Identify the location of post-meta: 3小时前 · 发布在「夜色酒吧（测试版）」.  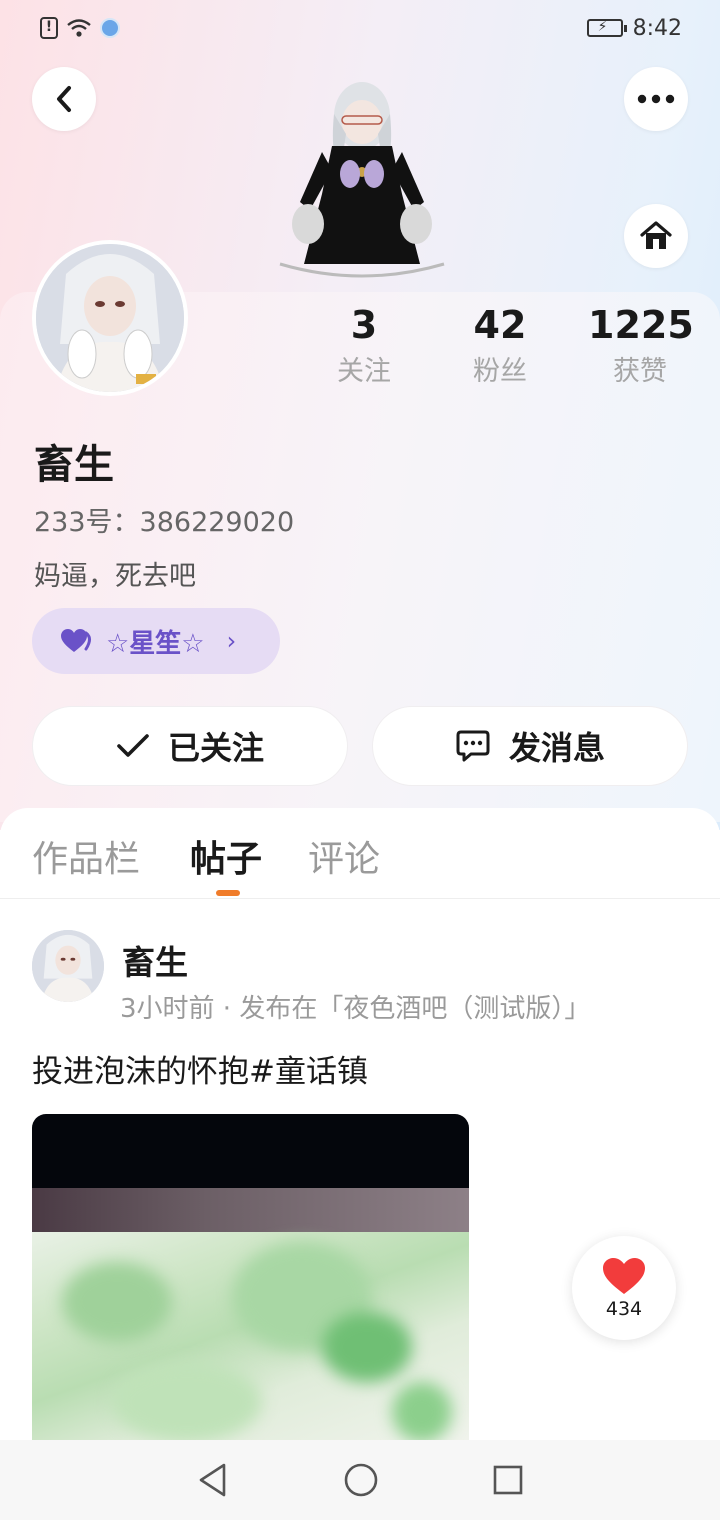
(355, 1006).